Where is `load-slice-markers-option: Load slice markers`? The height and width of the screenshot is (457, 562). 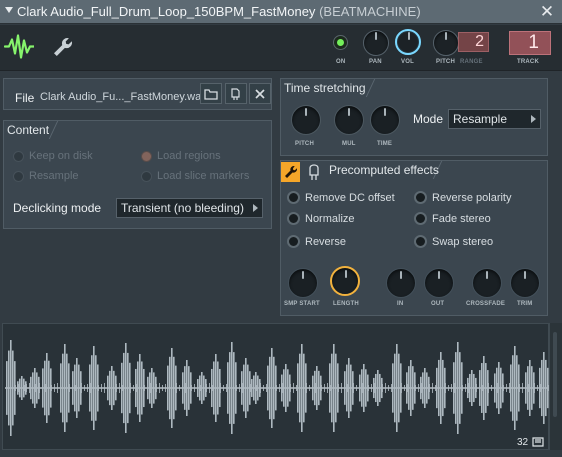
load-slice-markers-option: Load slice markers is located at coordinates (195, 176).